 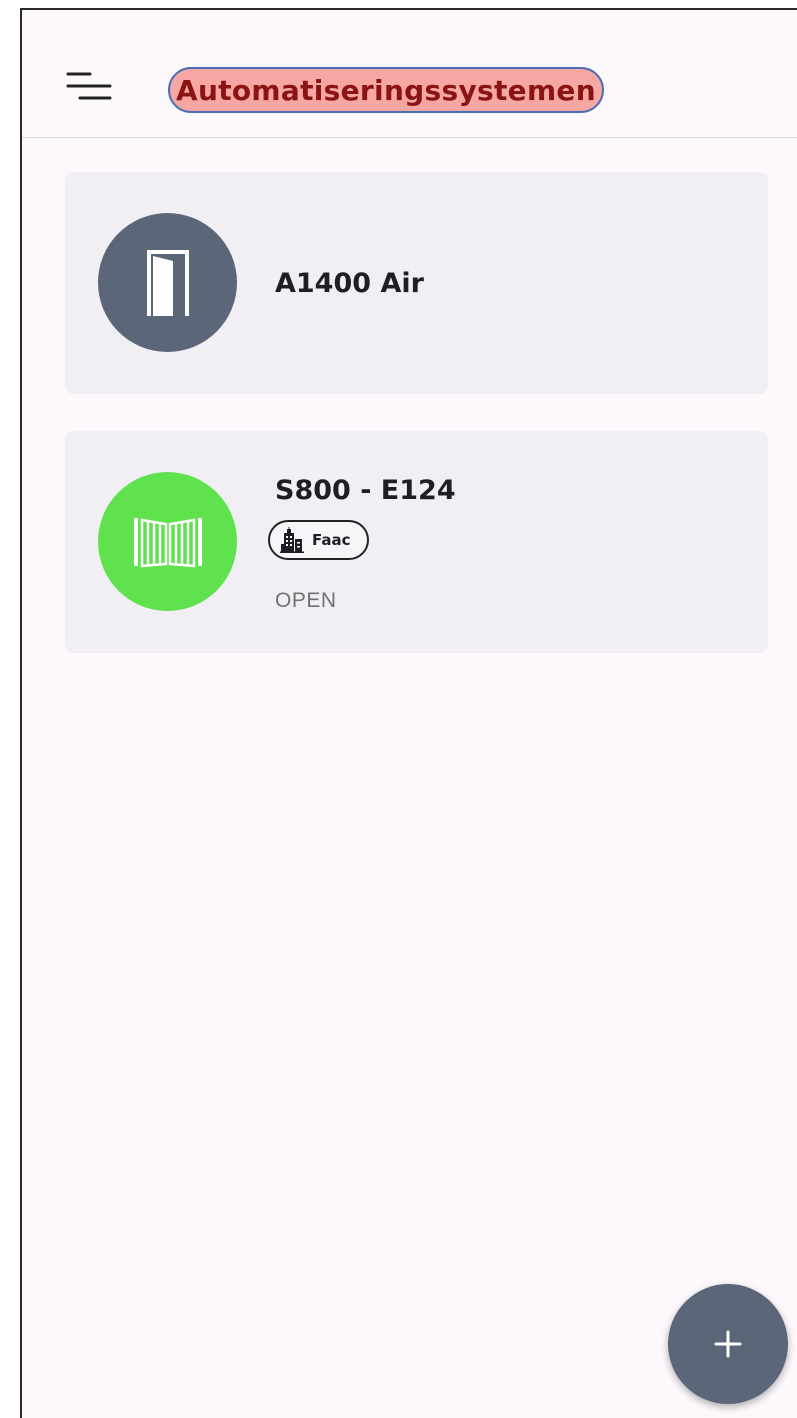 What do you see at coordinates (331, 540) in the screenshot?
I see `brand-label: Faac` at bounding box center [331, 540].